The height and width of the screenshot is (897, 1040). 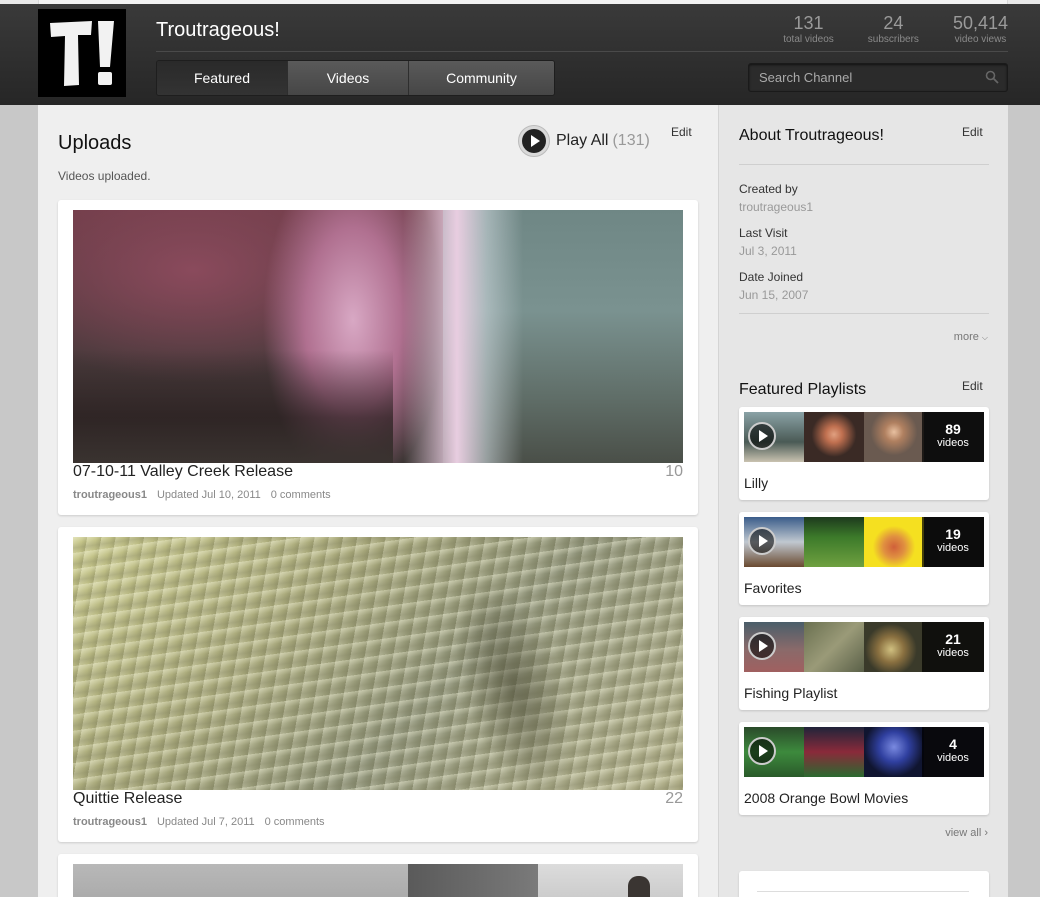 What do you see at coordinates (992, 77) in the screenshot?
I see `search-icon` at bounding box center [992, 77].